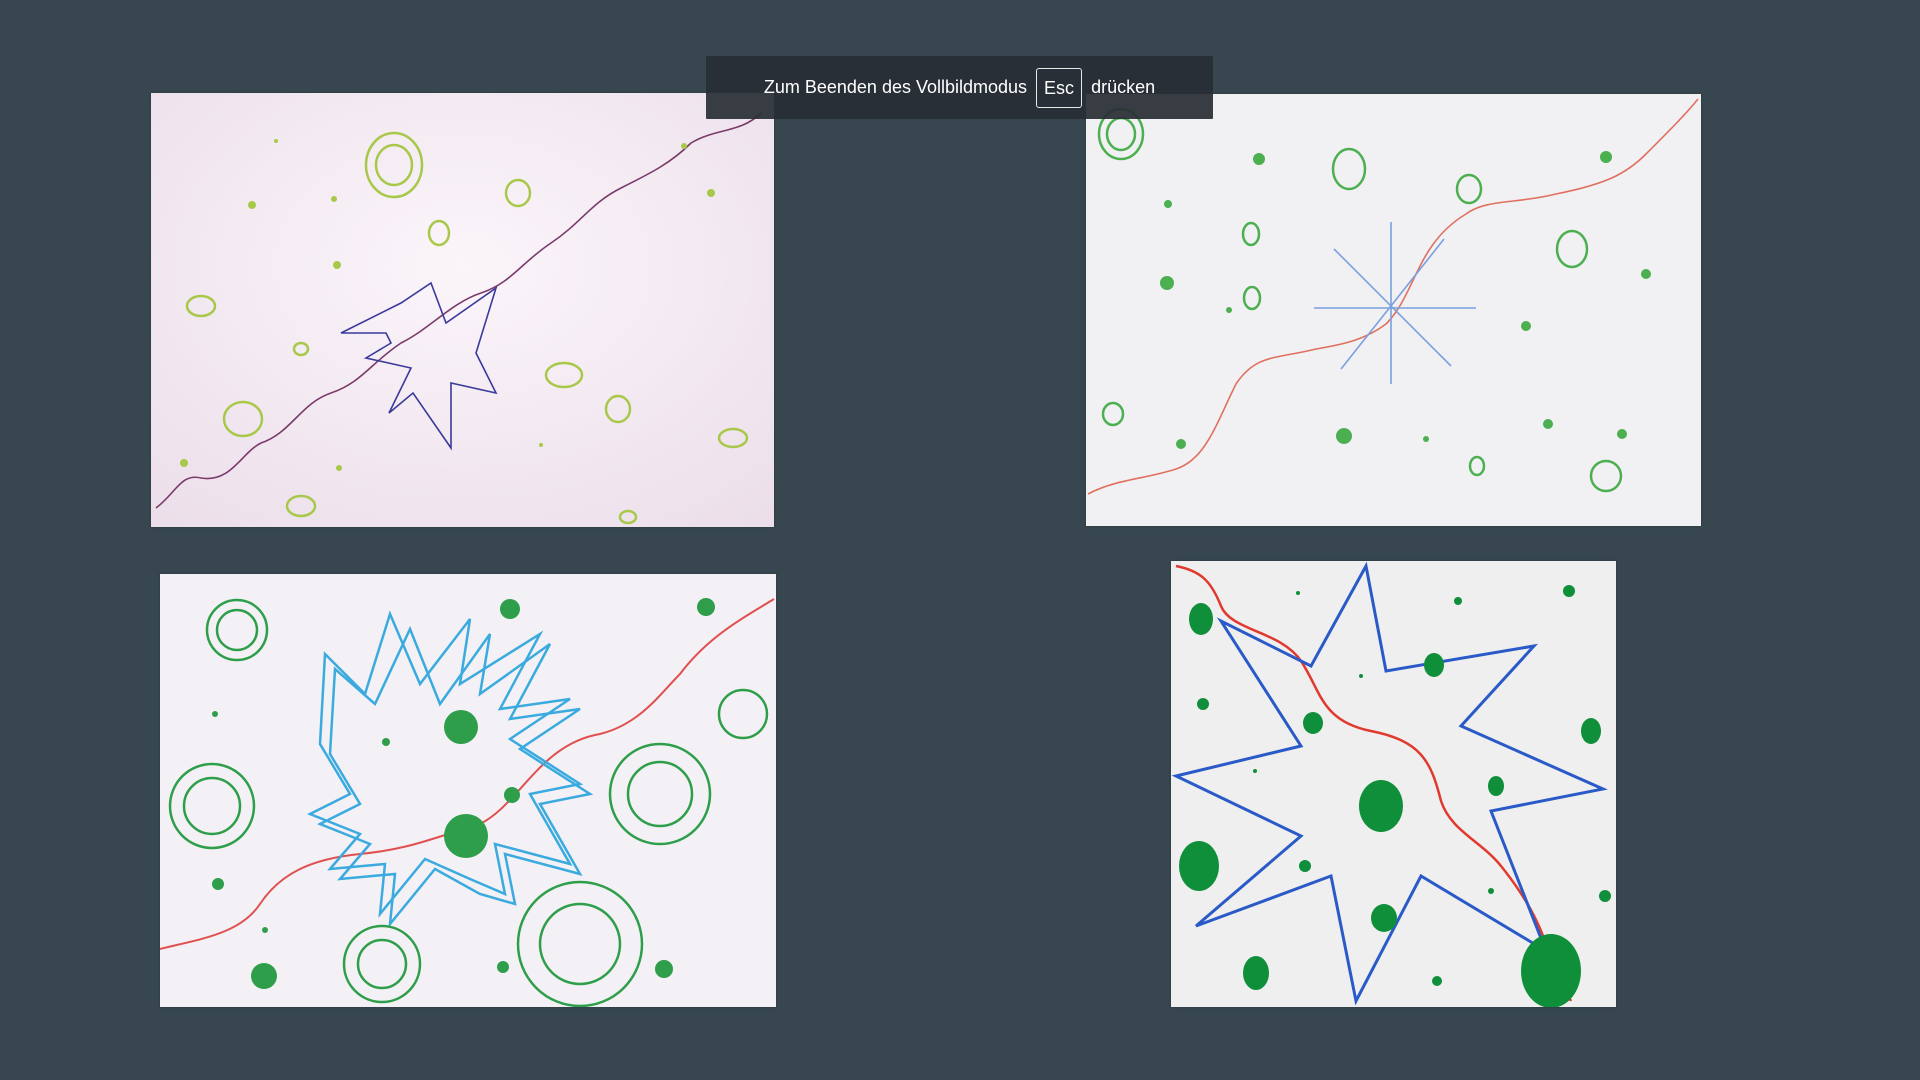  What do you see at coordinates (895, 87) in the screenshot?
I see `notice-text-before: Zum Beenden des Vollbildmodus` at bounding box center [895, 87].